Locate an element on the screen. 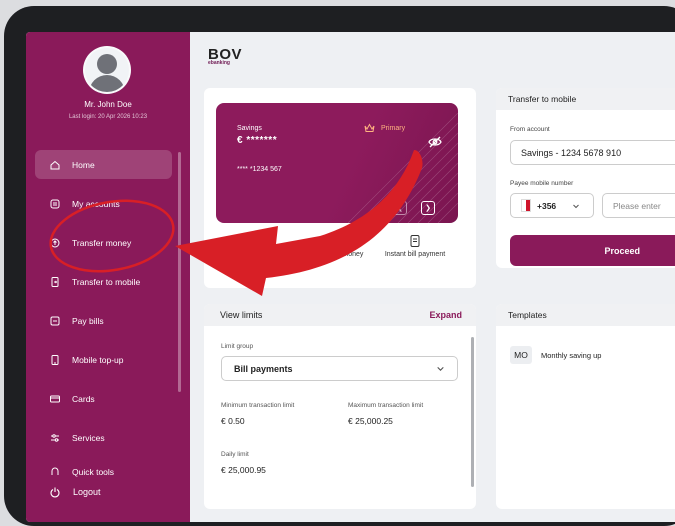 The height and width of the screenshot is (526, 675). bill-icon is located at coordinates (55, 321).